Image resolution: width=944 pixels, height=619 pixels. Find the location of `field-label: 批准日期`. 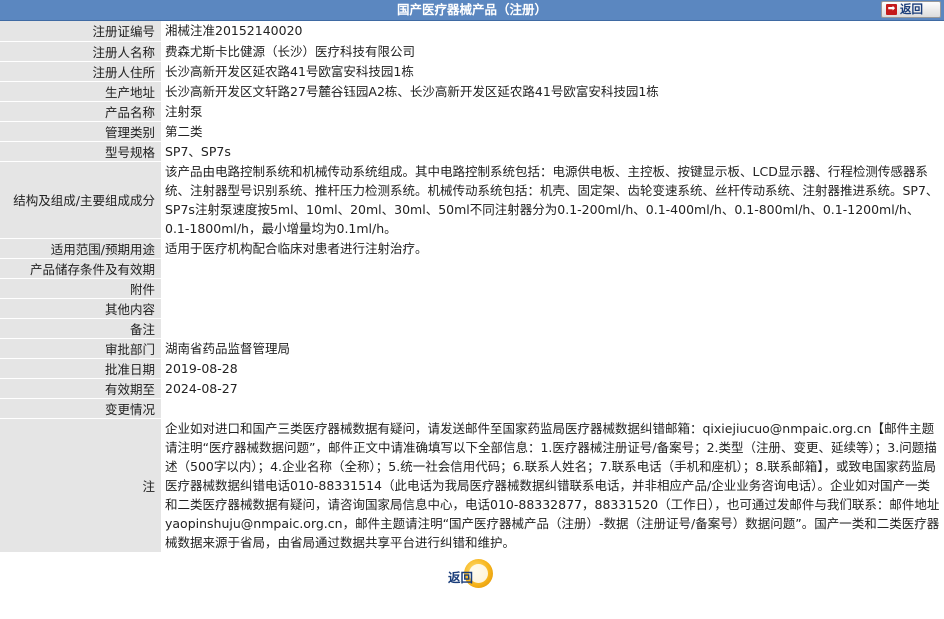

field-label: 批准日期 is located at coordinates (80, 368).